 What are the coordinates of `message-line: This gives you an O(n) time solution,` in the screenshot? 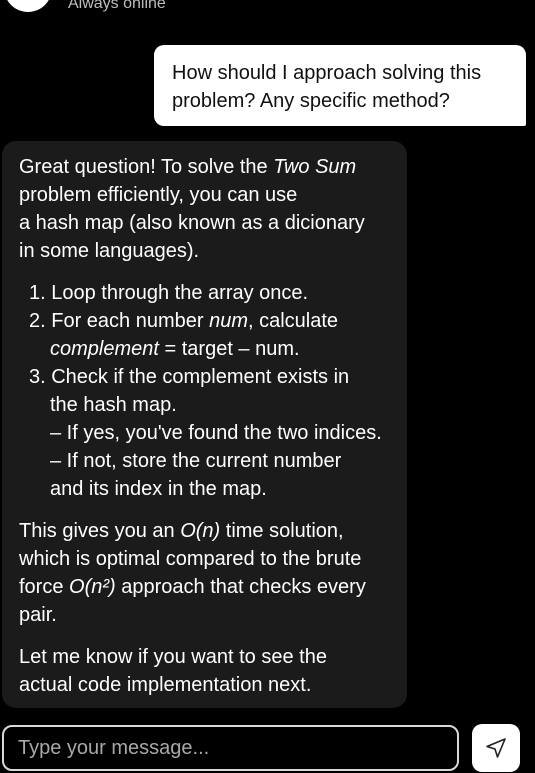 It's located at (207, 531).